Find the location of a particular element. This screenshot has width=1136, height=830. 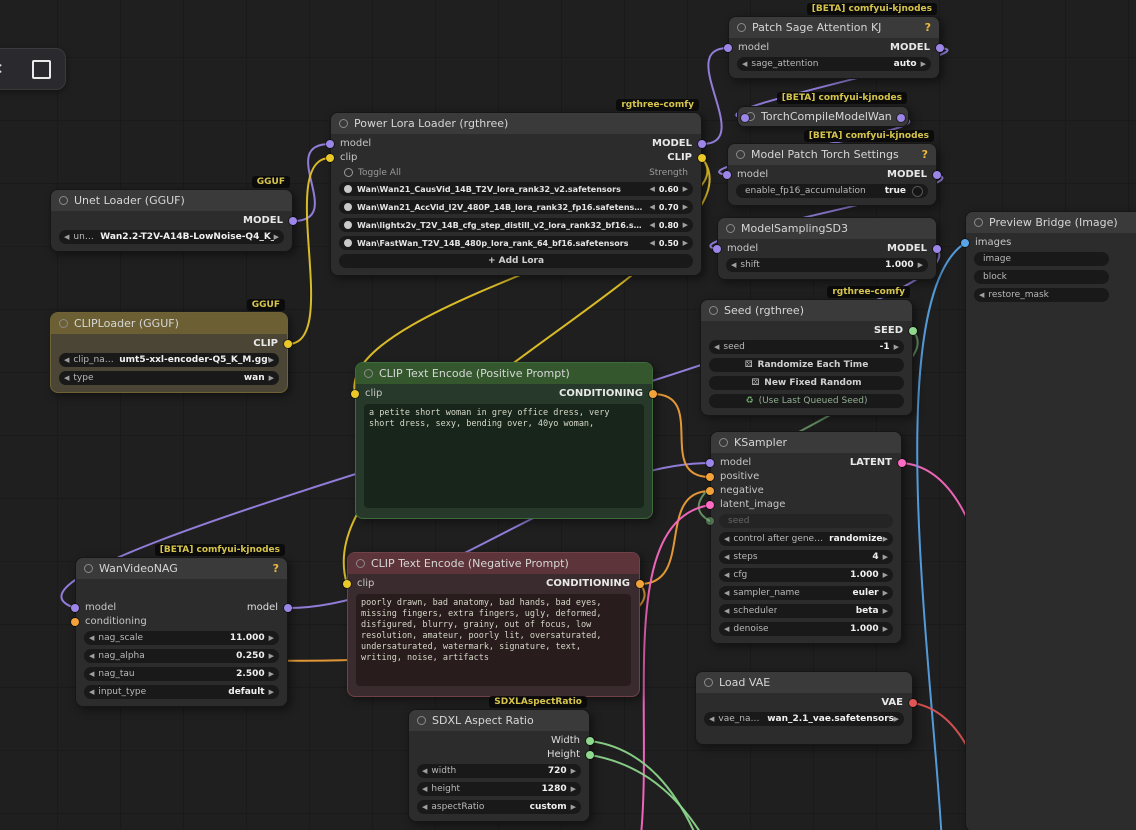

widget-denoise: ◀ denoise 1.000 ▶ is located at coordinates (806, 629).